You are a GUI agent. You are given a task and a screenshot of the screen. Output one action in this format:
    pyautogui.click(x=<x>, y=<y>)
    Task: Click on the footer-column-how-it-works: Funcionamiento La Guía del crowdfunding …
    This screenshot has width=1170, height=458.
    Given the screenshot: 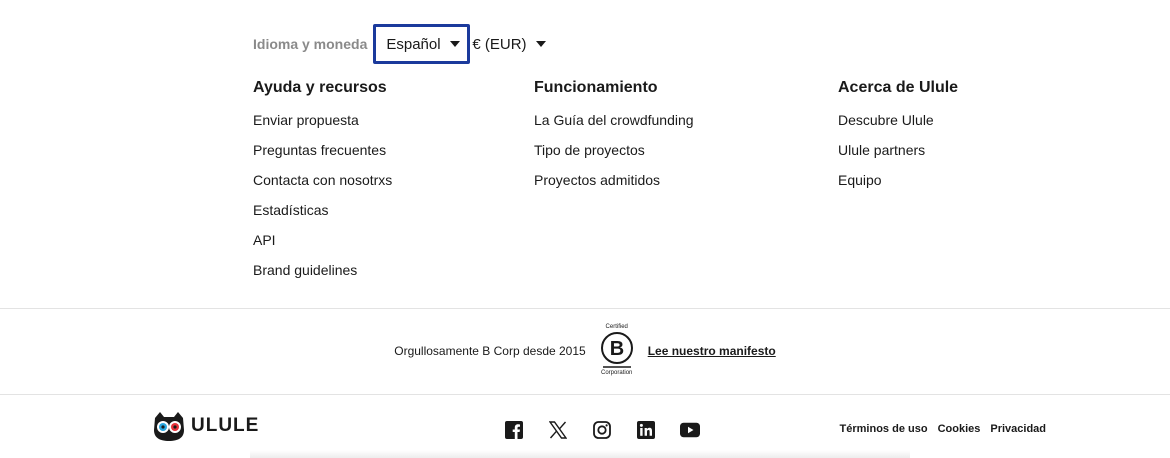 What is the action you would take?
    pyautogui.click(x=614, y=139)
    